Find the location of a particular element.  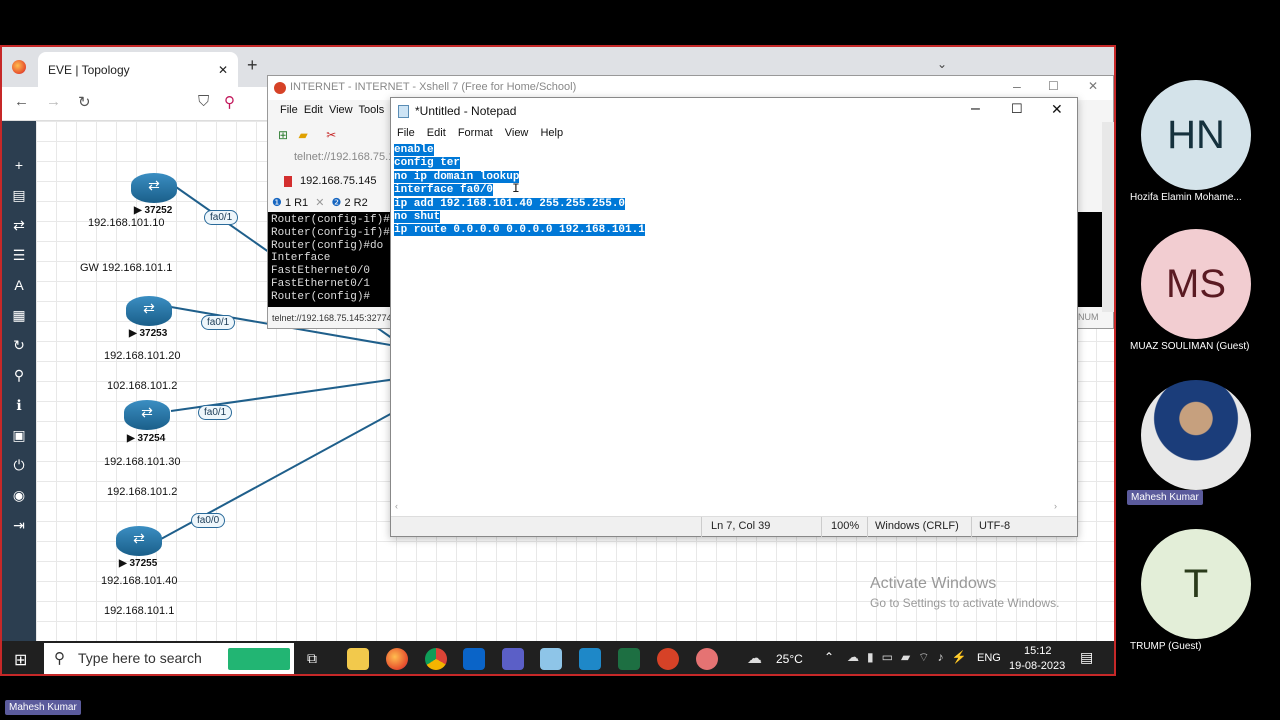

video-thumbnail is located at coordinates (1196, 435).